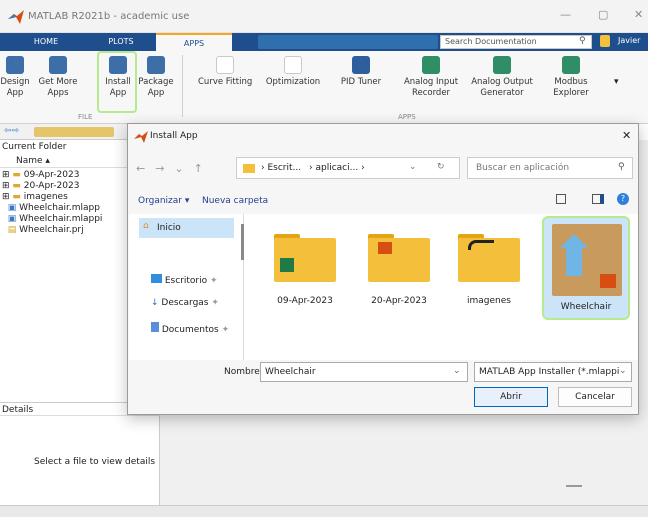 This screenshot has width=648, height=517. What do you see at coordinates (85, 117) in the screenshot?
I see `file-section-label: FILE` at bounding box center [85, 117].